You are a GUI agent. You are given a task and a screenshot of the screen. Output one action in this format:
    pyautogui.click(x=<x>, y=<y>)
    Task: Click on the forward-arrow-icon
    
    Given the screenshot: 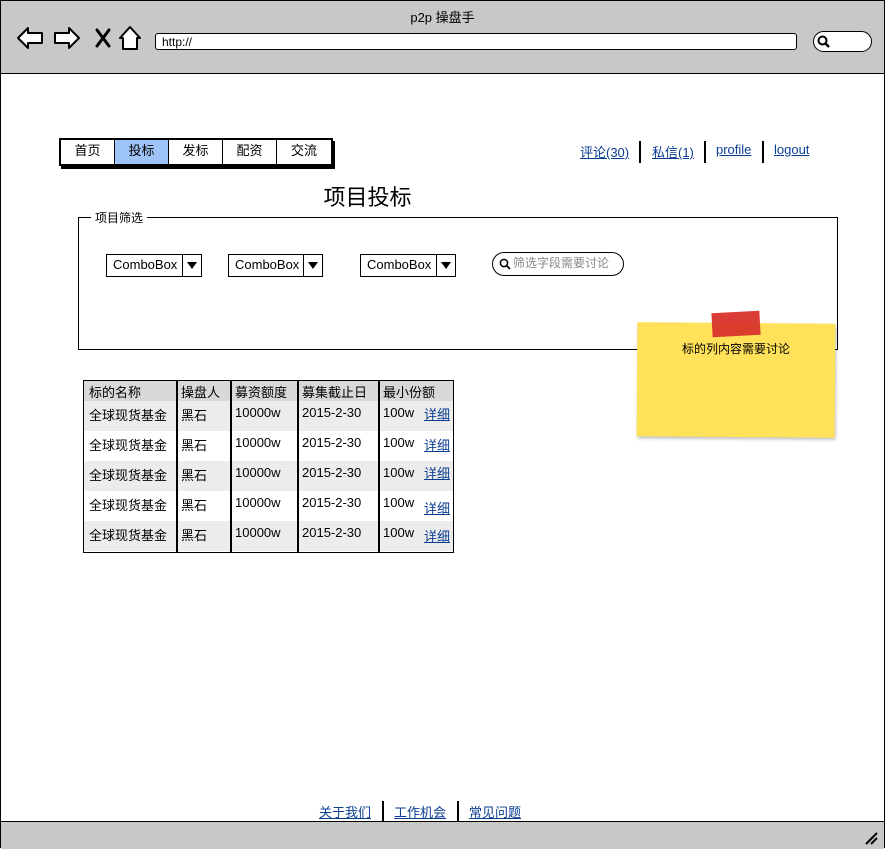 What is the action you would take?
    pyautogui.click(x=67, y=38)
    